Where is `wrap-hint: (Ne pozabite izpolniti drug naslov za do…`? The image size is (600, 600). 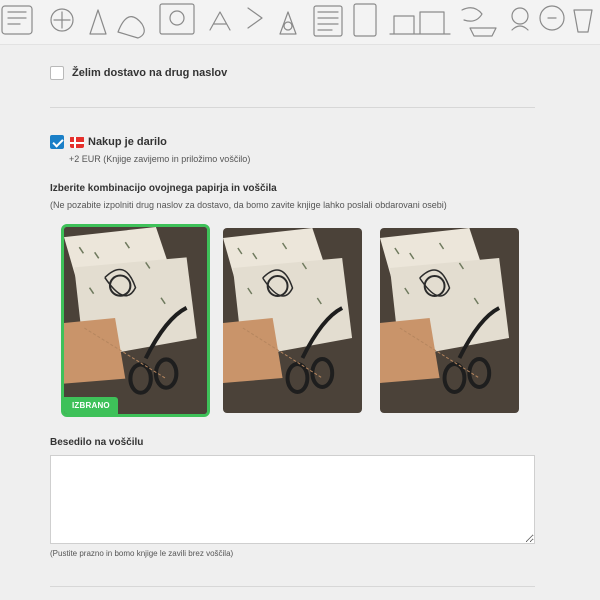
wrap-hint: (Ne pozabite izpolniti drug naslov za do… is located at coordinates (248, 205).